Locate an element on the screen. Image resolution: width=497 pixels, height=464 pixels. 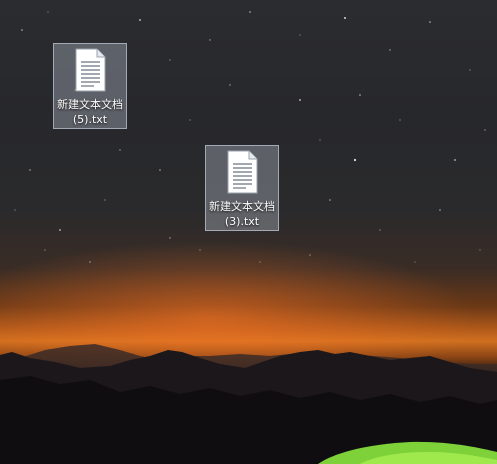
desktop-icon-file-5: 新建文本文档 (5).txt is located at coordinates (90, 86).